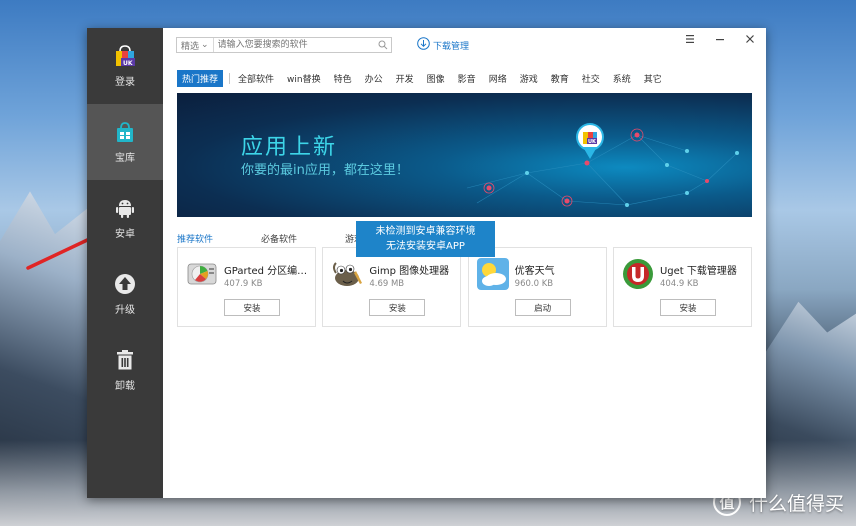 This screenshot has height=526, width=856. What do you see at coordinates (347, 274) in the screenshot?
I see `gimp-icon` at bounding box center [347, 274].